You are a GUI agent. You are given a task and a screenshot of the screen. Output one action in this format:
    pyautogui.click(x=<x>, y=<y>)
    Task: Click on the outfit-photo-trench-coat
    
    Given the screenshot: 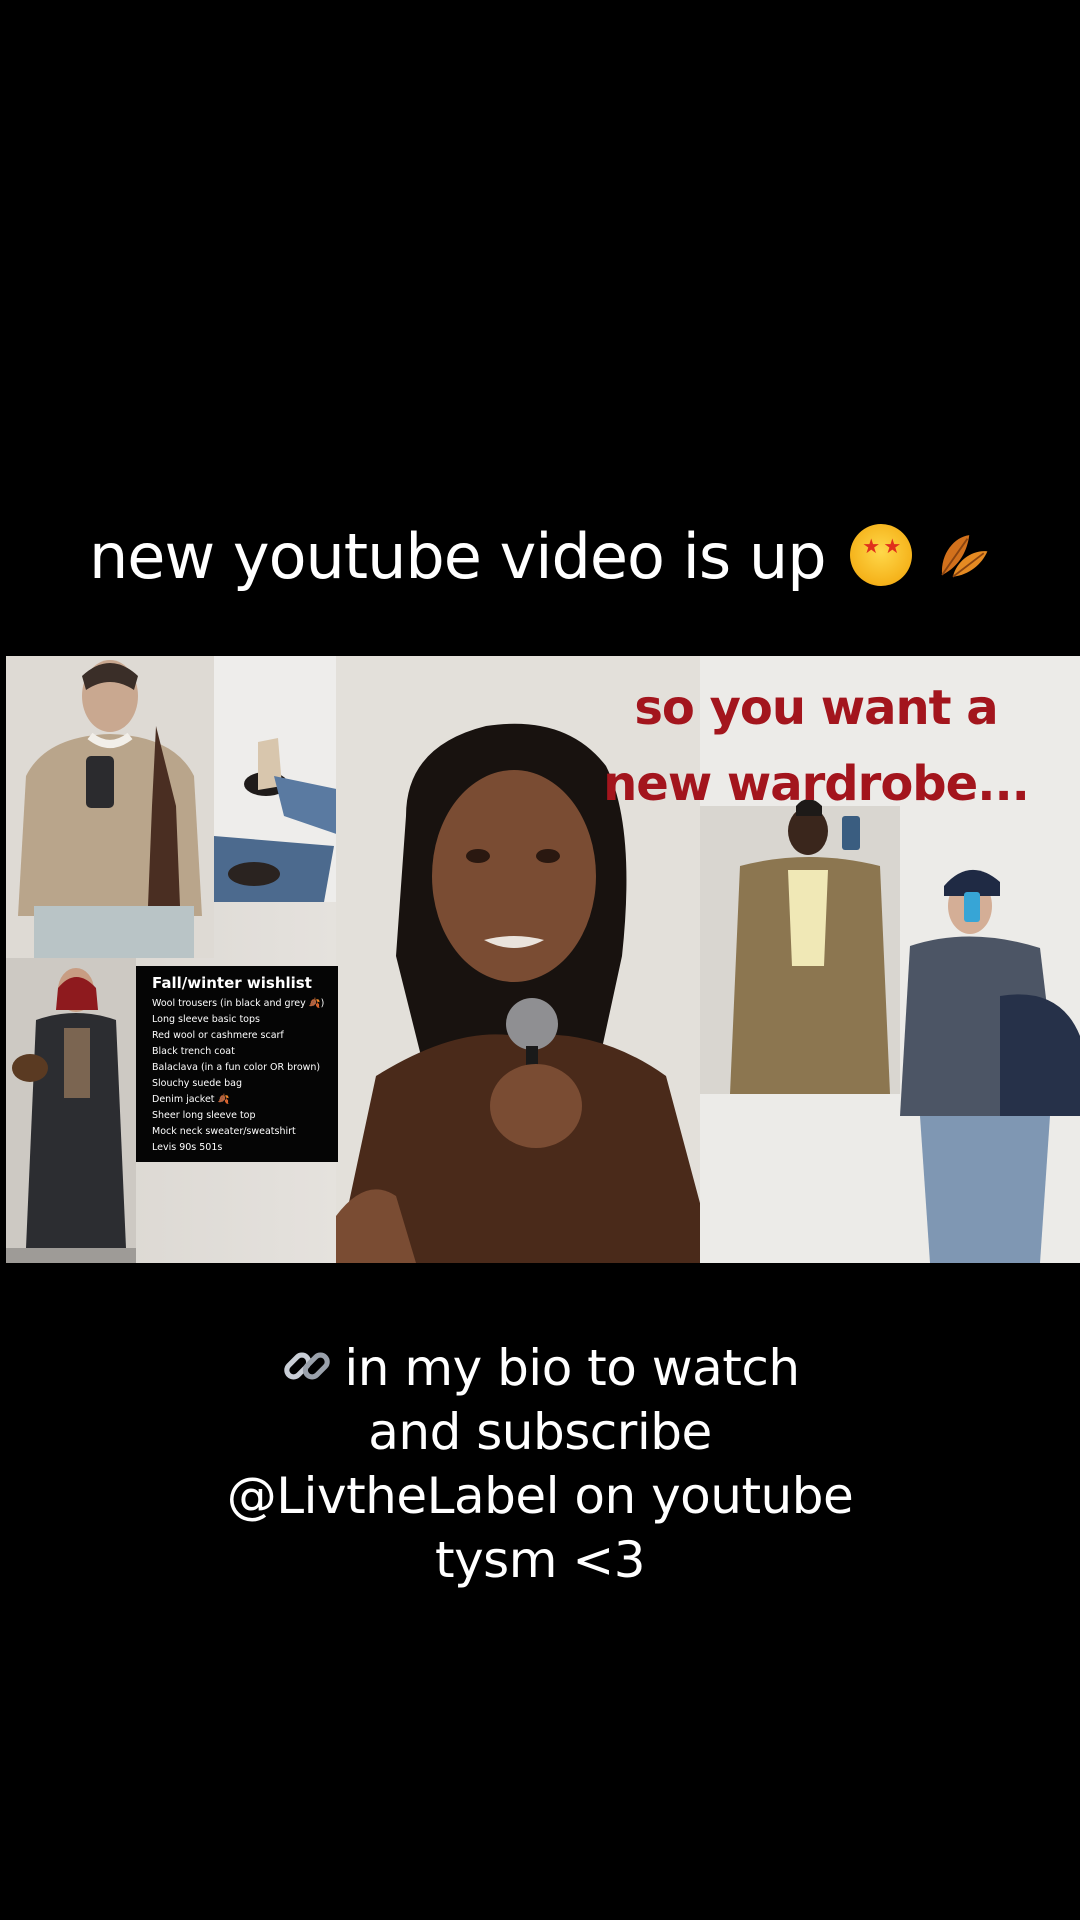 What is the action you would take?
    pyautogui.click(x=71, y=1110)
    